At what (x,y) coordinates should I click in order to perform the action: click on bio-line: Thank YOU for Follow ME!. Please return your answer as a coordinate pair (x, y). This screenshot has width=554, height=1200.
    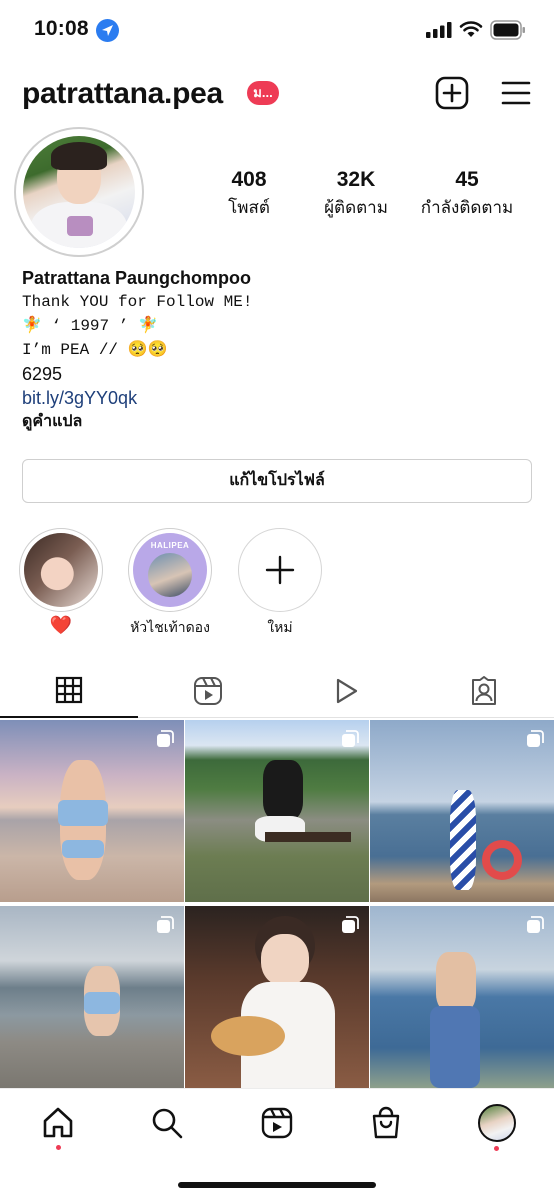
    Looking at the image, I should click on (137, 302).